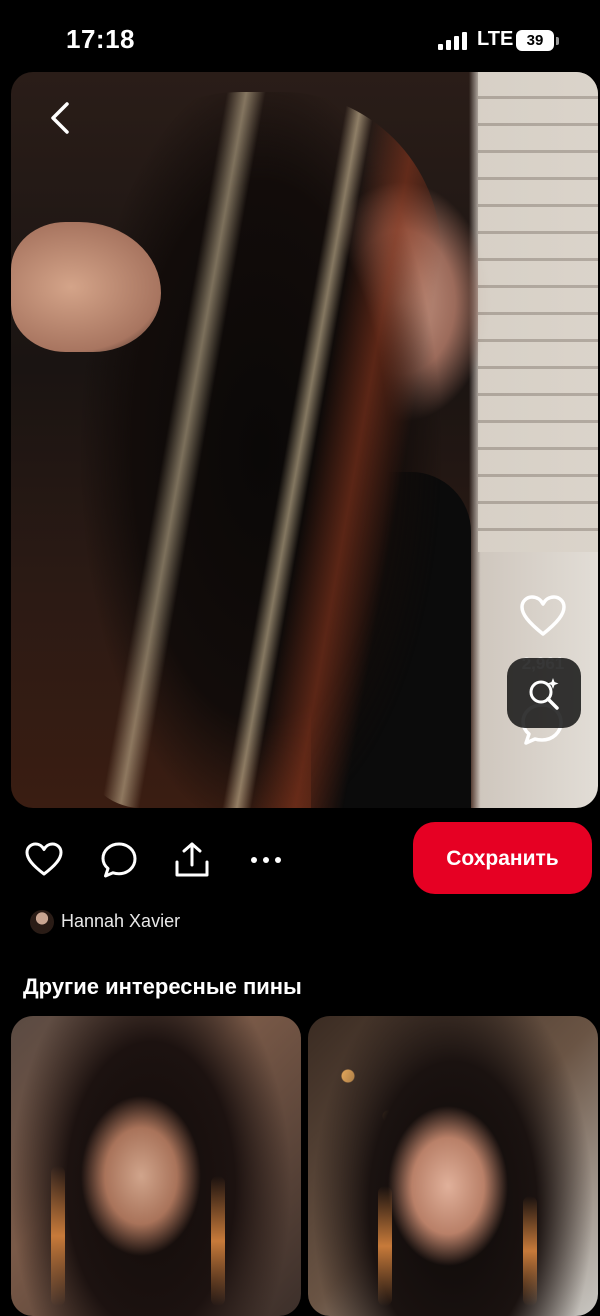  Describe the element at coordinates (300, 36) in the screenshot. I see `status-bar: 17:18 LTE 39` at that location.